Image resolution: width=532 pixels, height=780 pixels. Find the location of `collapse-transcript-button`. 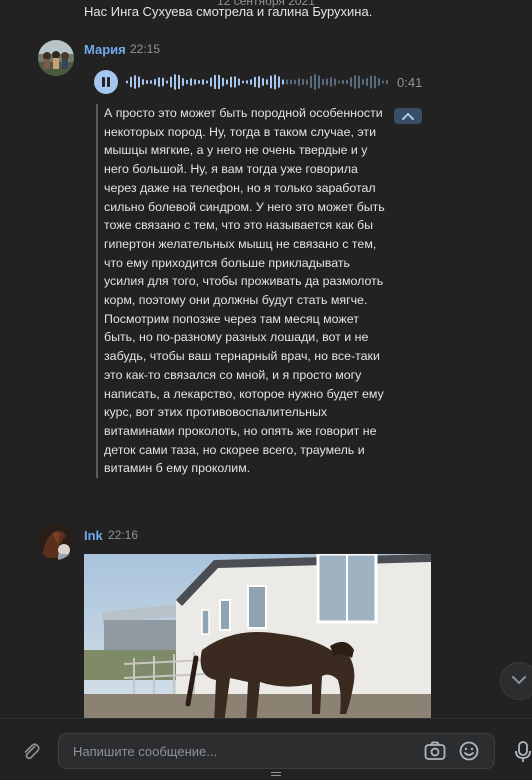

collapse-transcript-button is located at coordinates (408, 116).